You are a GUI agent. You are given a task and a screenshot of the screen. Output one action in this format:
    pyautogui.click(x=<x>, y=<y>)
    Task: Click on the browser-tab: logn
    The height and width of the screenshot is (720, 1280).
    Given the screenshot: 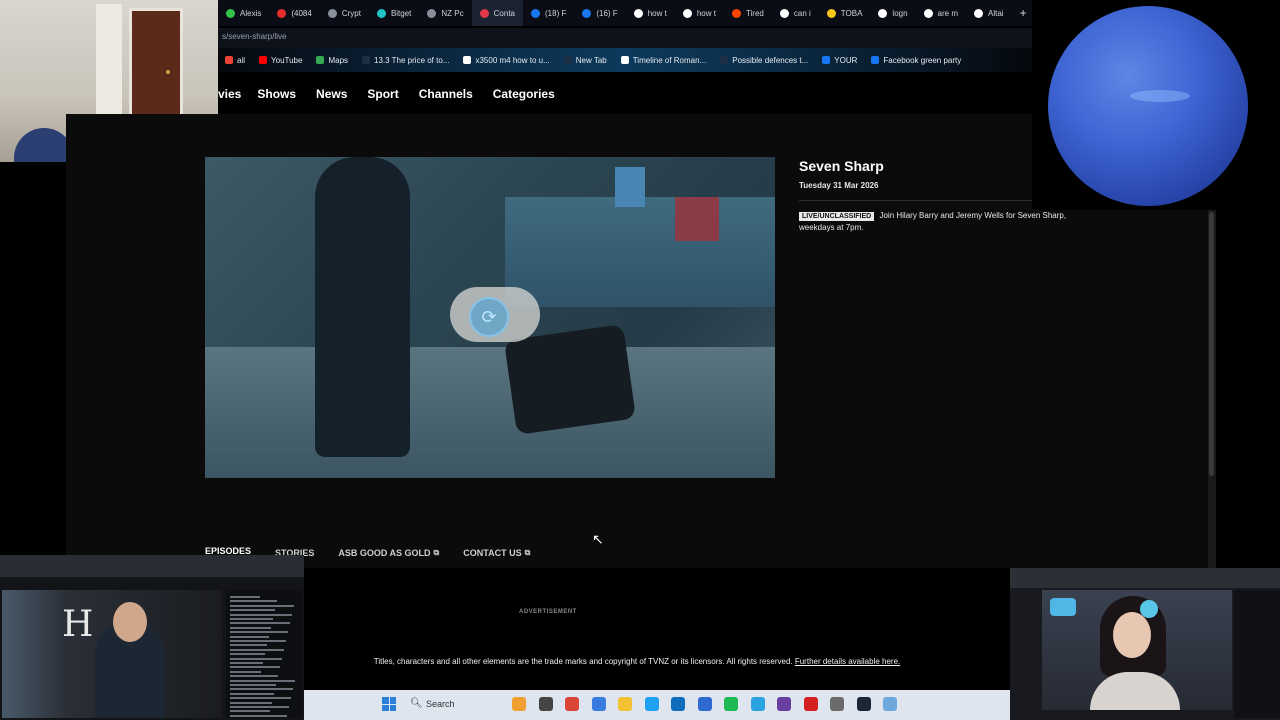 What is the action you would take?
    pyautogui.click(x=892, y=13)
    